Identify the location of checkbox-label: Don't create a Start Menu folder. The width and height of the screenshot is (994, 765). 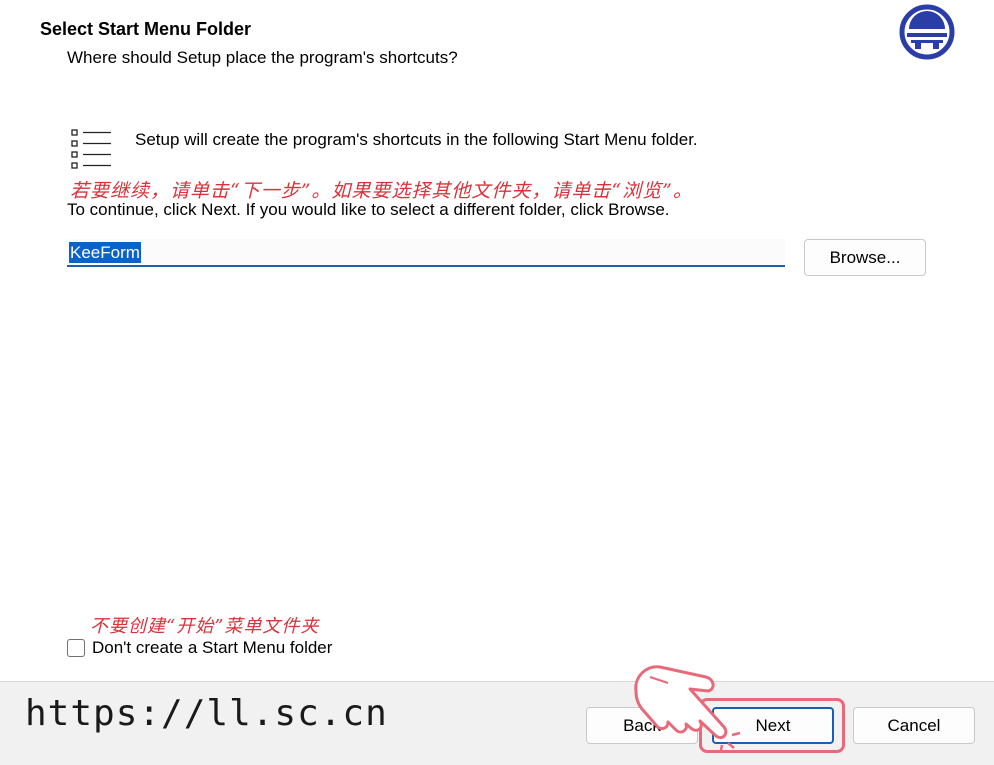
(212, 647).